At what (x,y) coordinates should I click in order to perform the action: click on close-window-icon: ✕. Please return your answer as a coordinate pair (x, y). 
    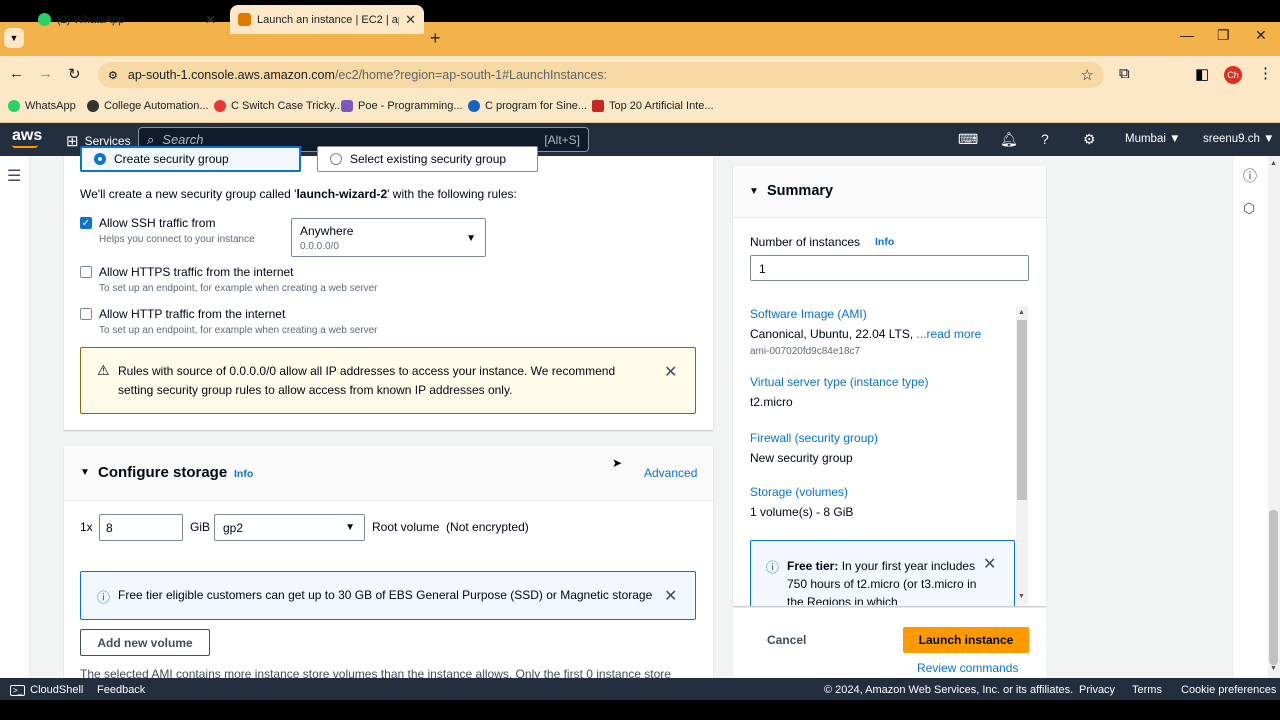
    Looking at the image, I should click on (1261, 35).